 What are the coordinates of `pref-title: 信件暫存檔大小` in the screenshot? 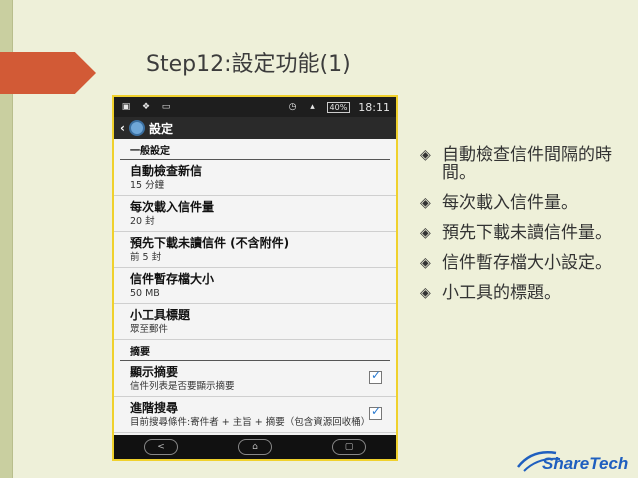 It's located at (172, 279).